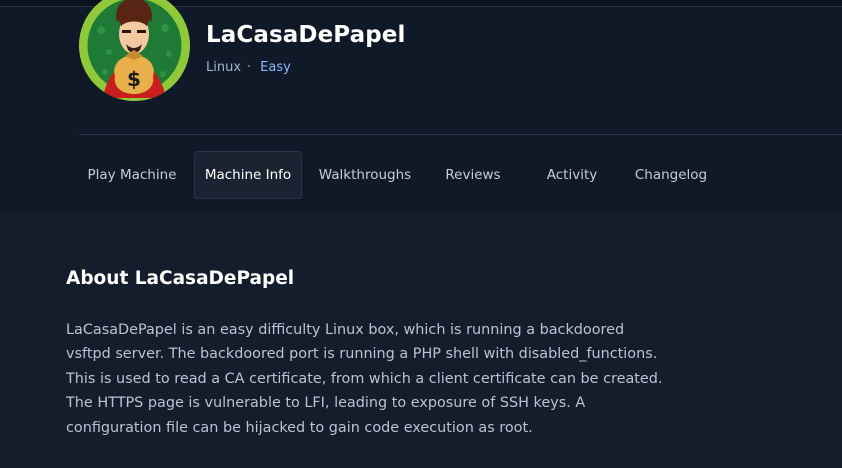 The height and width of the screenshot is (468, 842). Describe the element at coordinates (671, 175) in the screenshot. I see `tab-changelog: Changelog` at that location.